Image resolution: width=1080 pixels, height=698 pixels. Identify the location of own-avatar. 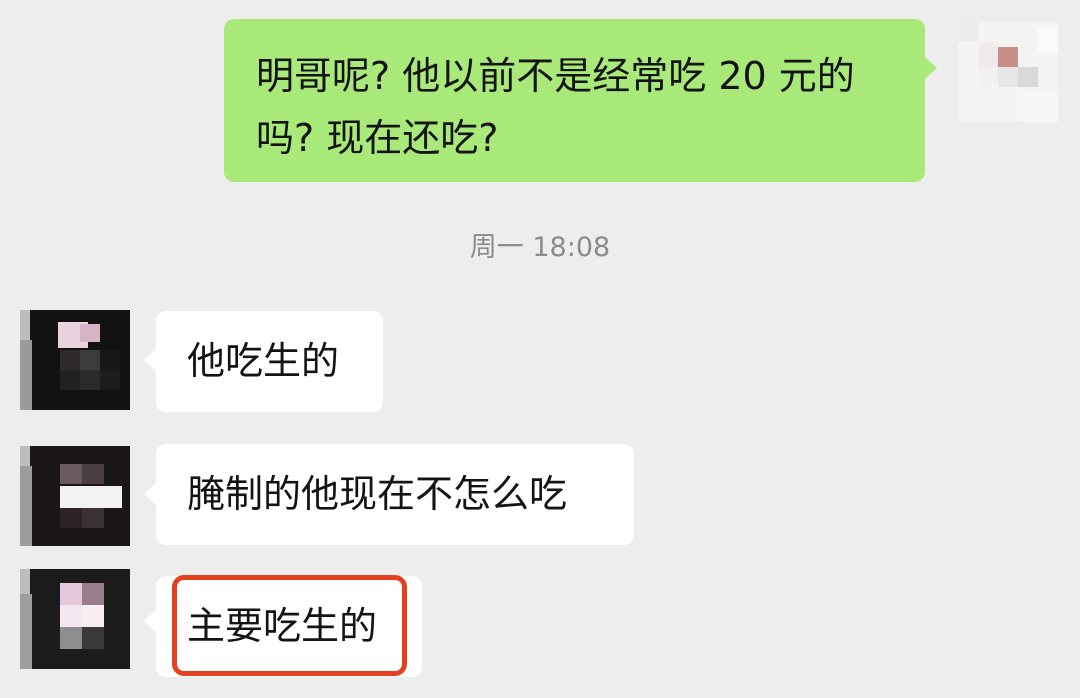
(1008, 72).